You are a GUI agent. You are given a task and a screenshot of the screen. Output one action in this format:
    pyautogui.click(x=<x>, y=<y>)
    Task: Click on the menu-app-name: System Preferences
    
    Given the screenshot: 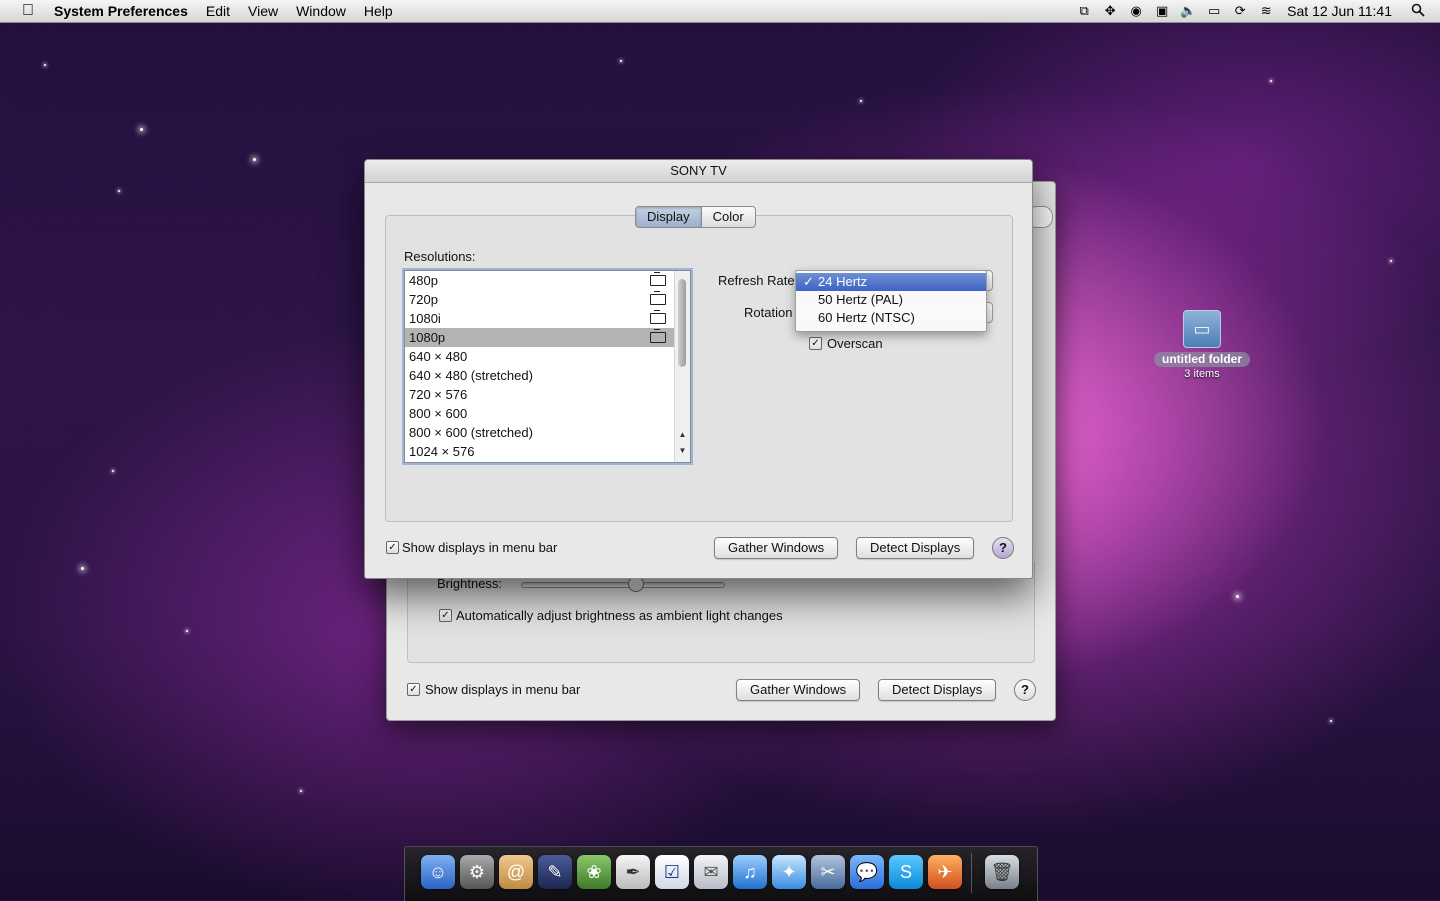 What is the action you would take?
    pyautogui.click(x=121, y=11)
    